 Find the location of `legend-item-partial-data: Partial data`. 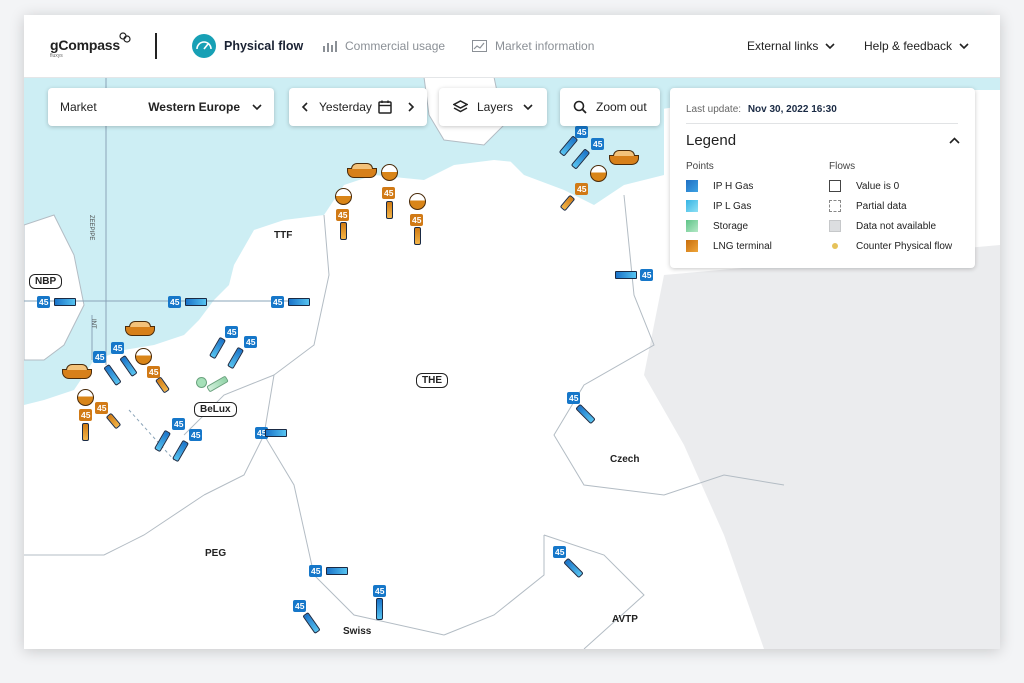

legend-item-partial-data: Partial data is located at coordinates (868, 206).